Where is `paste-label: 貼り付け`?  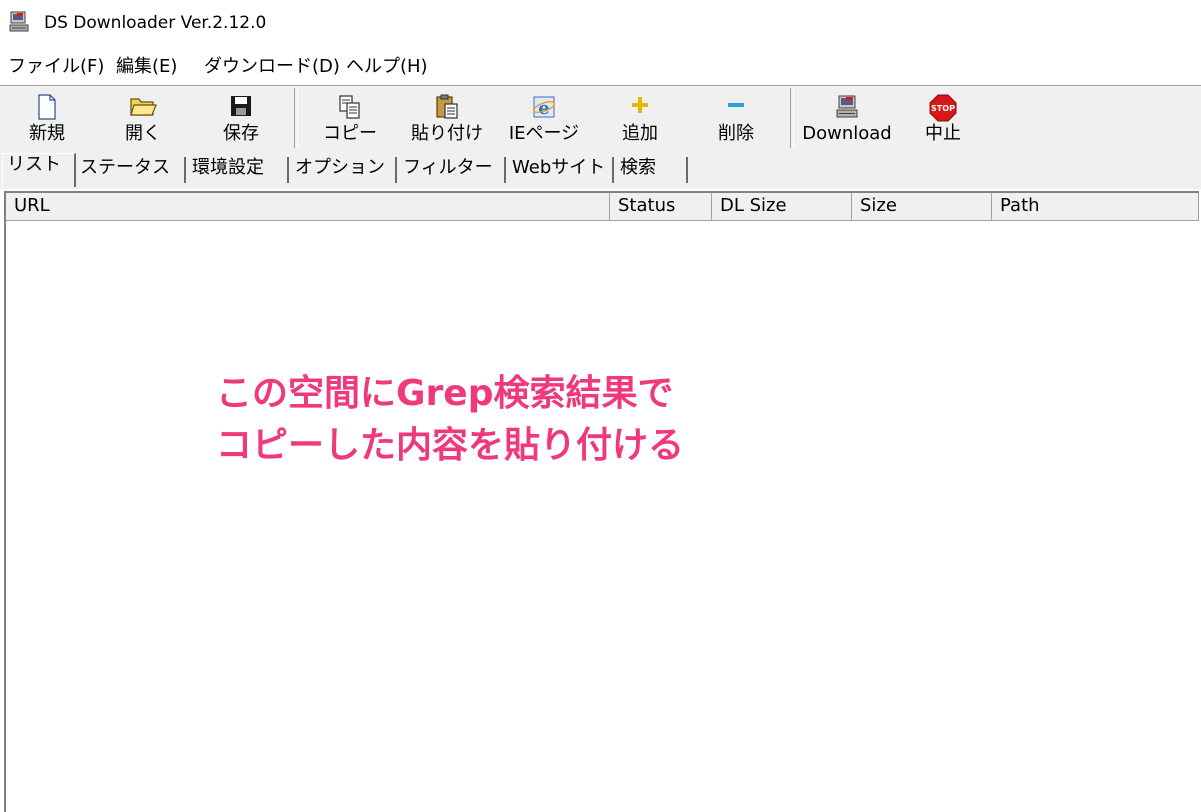 paste-label: 貼り付け is located at coordinates (447, 133).